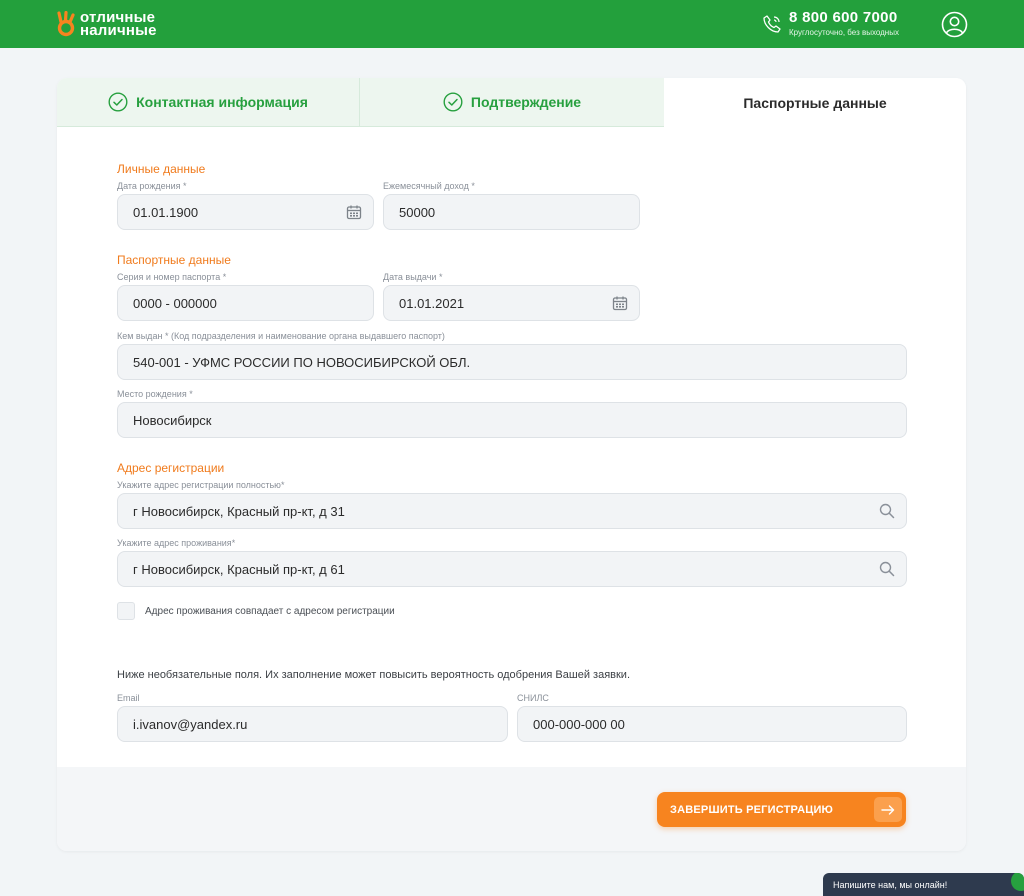 The height and width of the screenshot is (896, 1024). I want to click on tab-confirmation: Подтверждение, so click(511, 102).